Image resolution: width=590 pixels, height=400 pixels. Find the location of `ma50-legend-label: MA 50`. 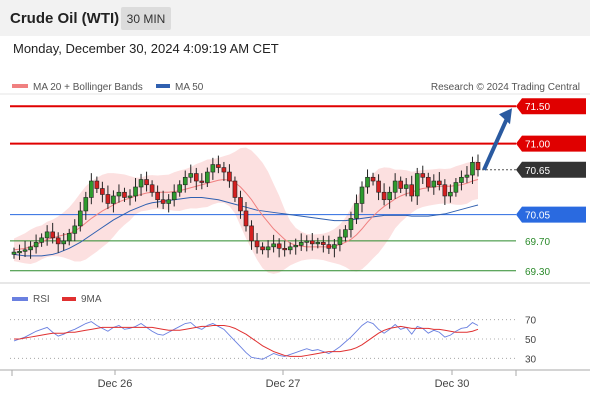

ma50-legend-label: MA 50 is located at coordinates (189, 87).